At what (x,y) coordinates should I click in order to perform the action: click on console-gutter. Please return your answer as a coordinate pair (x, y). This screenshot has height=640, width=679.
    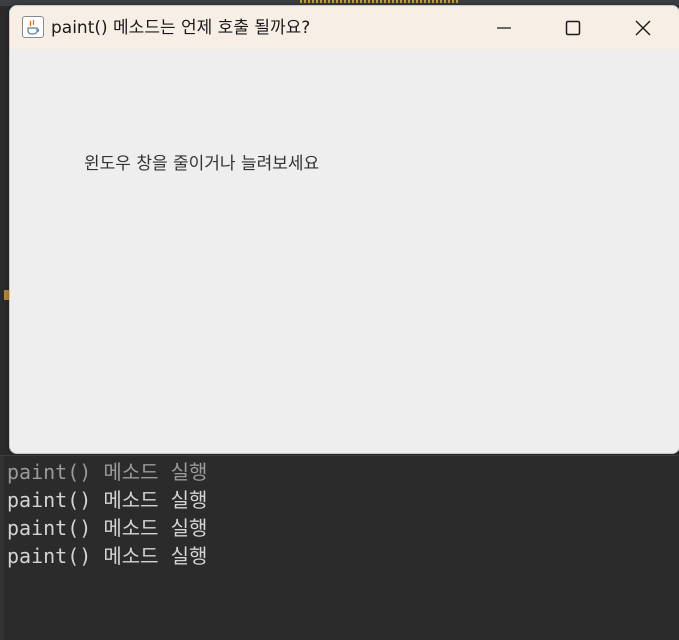
    Looking at the image, I should click on (2, 548).